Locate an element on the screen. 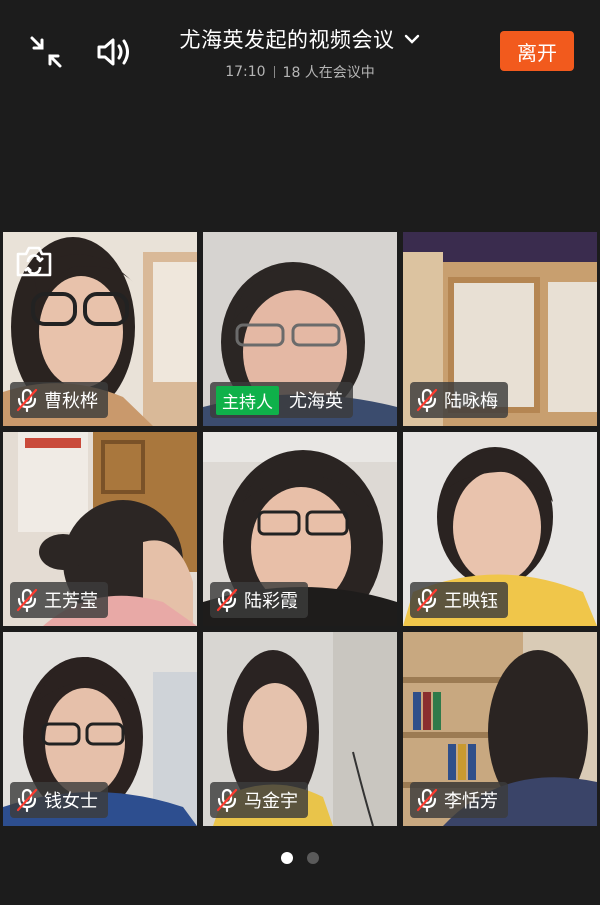 Image resolution: width=600 pixels, height=905 pixels. meeting-time: 17:10 is located at coordinates (245, 72).